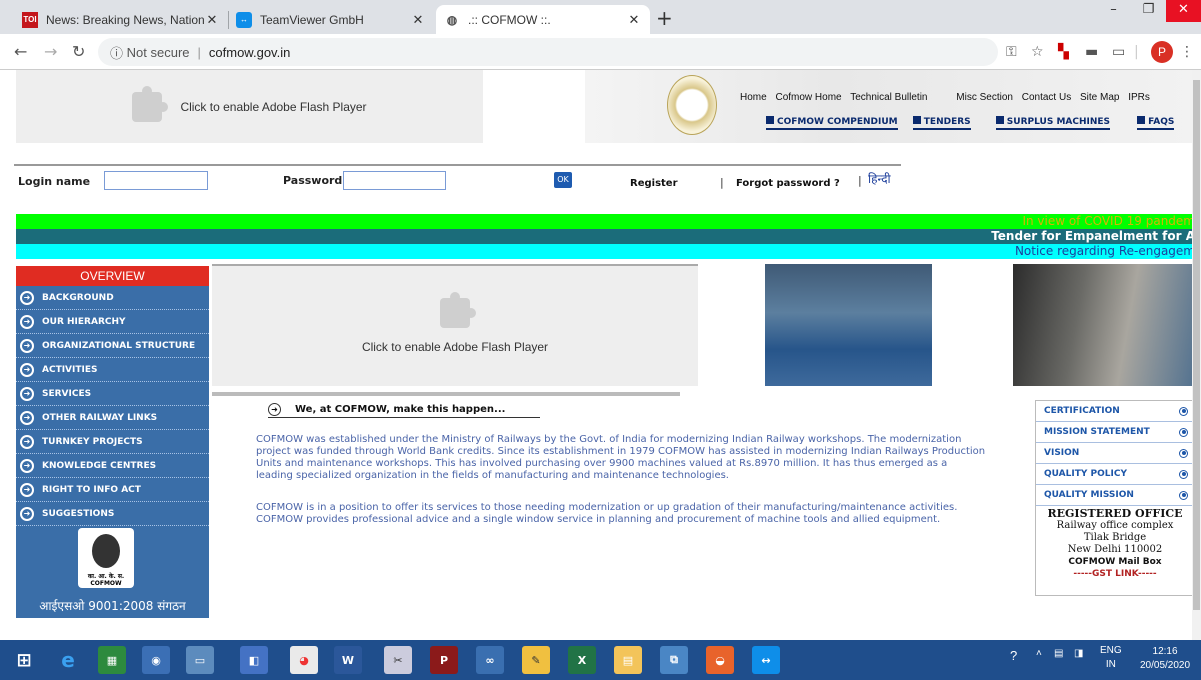  I want to click on misc-section-link: Misc Section, so click(984, 97).